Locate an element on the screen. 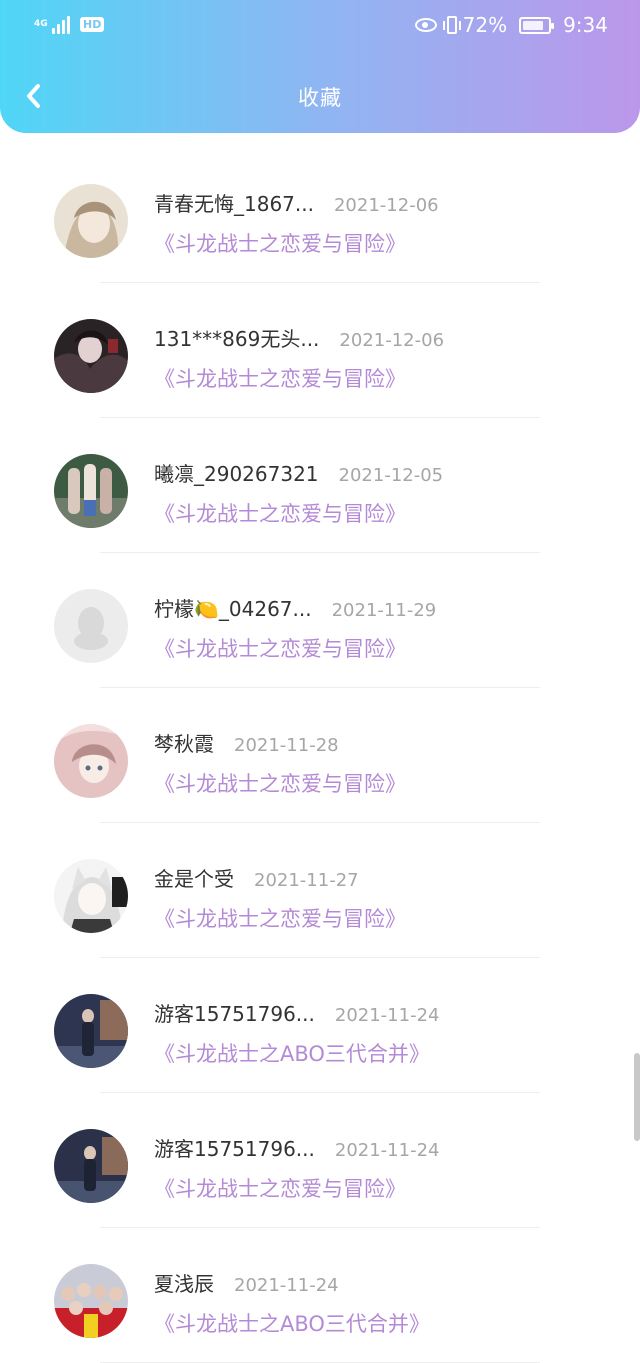 The image size is (640, 1363). user-name-row: 棽秋霞 2021-11-28 is located at coordinates (246, 742).